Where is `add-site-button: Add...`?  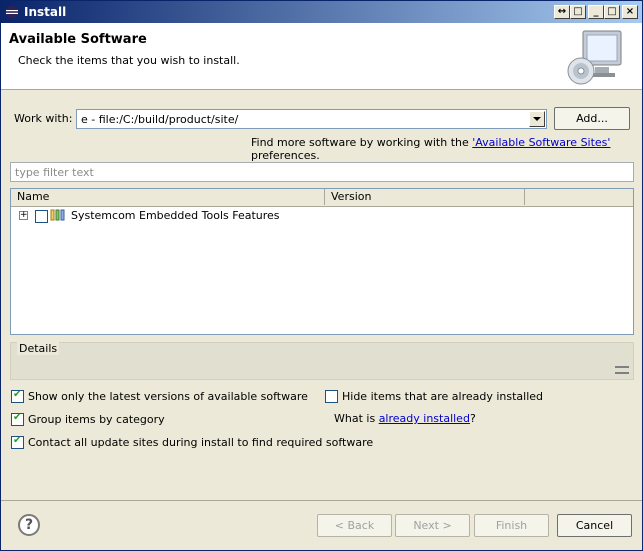
add-site-button: Add... is located at coordinates (592, 118).